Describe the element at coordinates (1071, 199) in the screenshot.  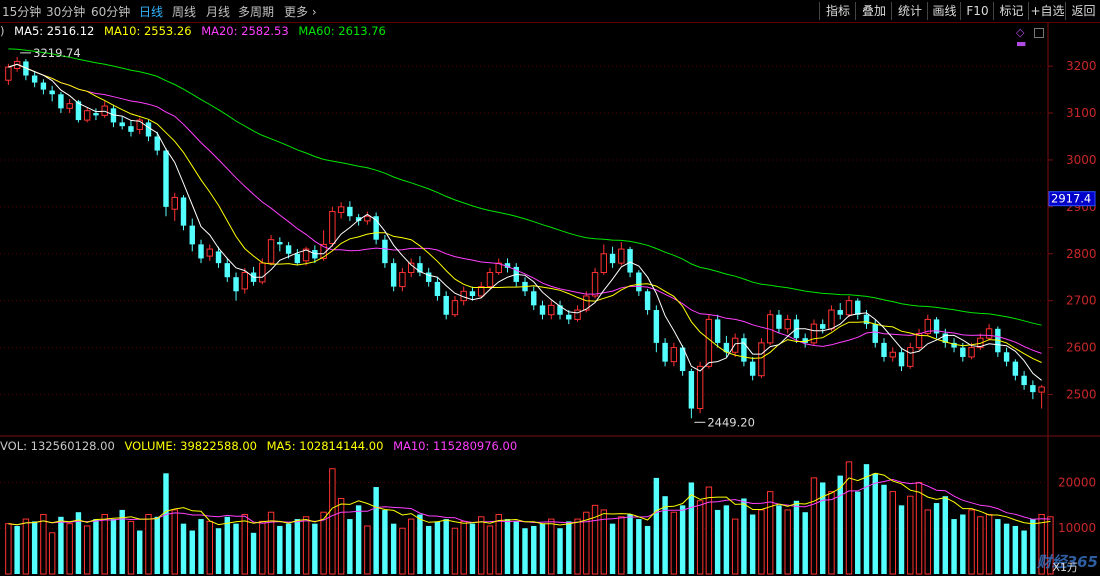
I see `current-price-label: 2917.4` at that location.